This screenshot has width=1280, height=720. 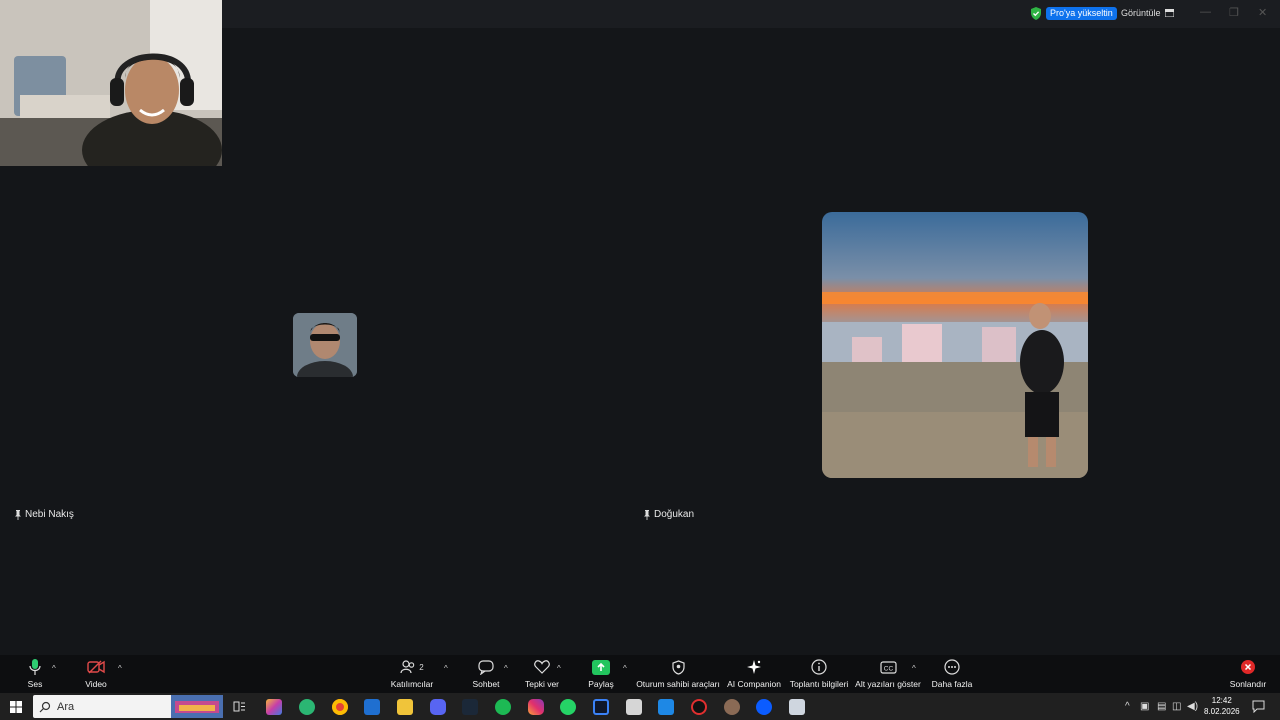 What do you see at coordinates (678, 667) in the screenshot?
I see `shield-icon` at bounding box center [678, 667].